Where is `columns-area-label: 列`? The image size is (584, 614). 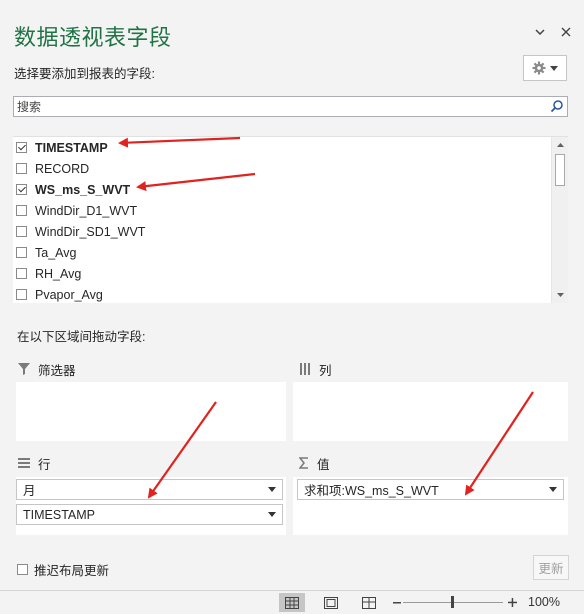
columns-area-label: 列 is located at coordinates (325, 370).